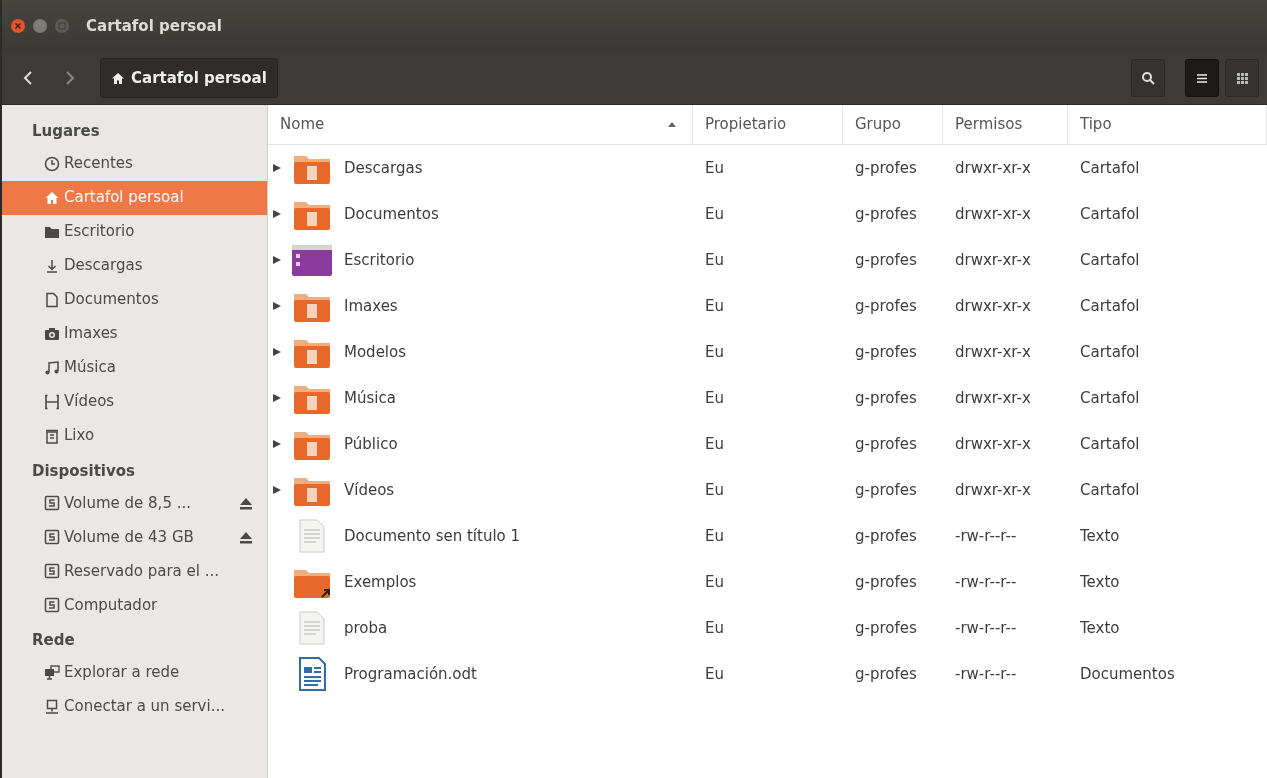 This screenshot has width=1267, height=778. Describe the element at coordinates (52, 706) in the screenshot. I see `computer-icon` at that location.